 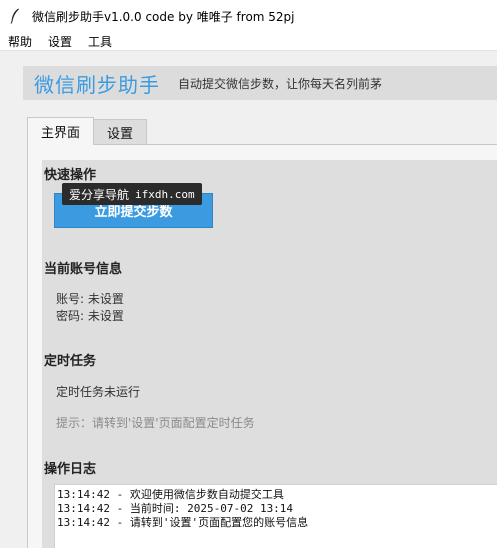 What do you see at coordinates (15, 16) in the screenshot?
I see `feather-icon` at bounding box center [15, 16].